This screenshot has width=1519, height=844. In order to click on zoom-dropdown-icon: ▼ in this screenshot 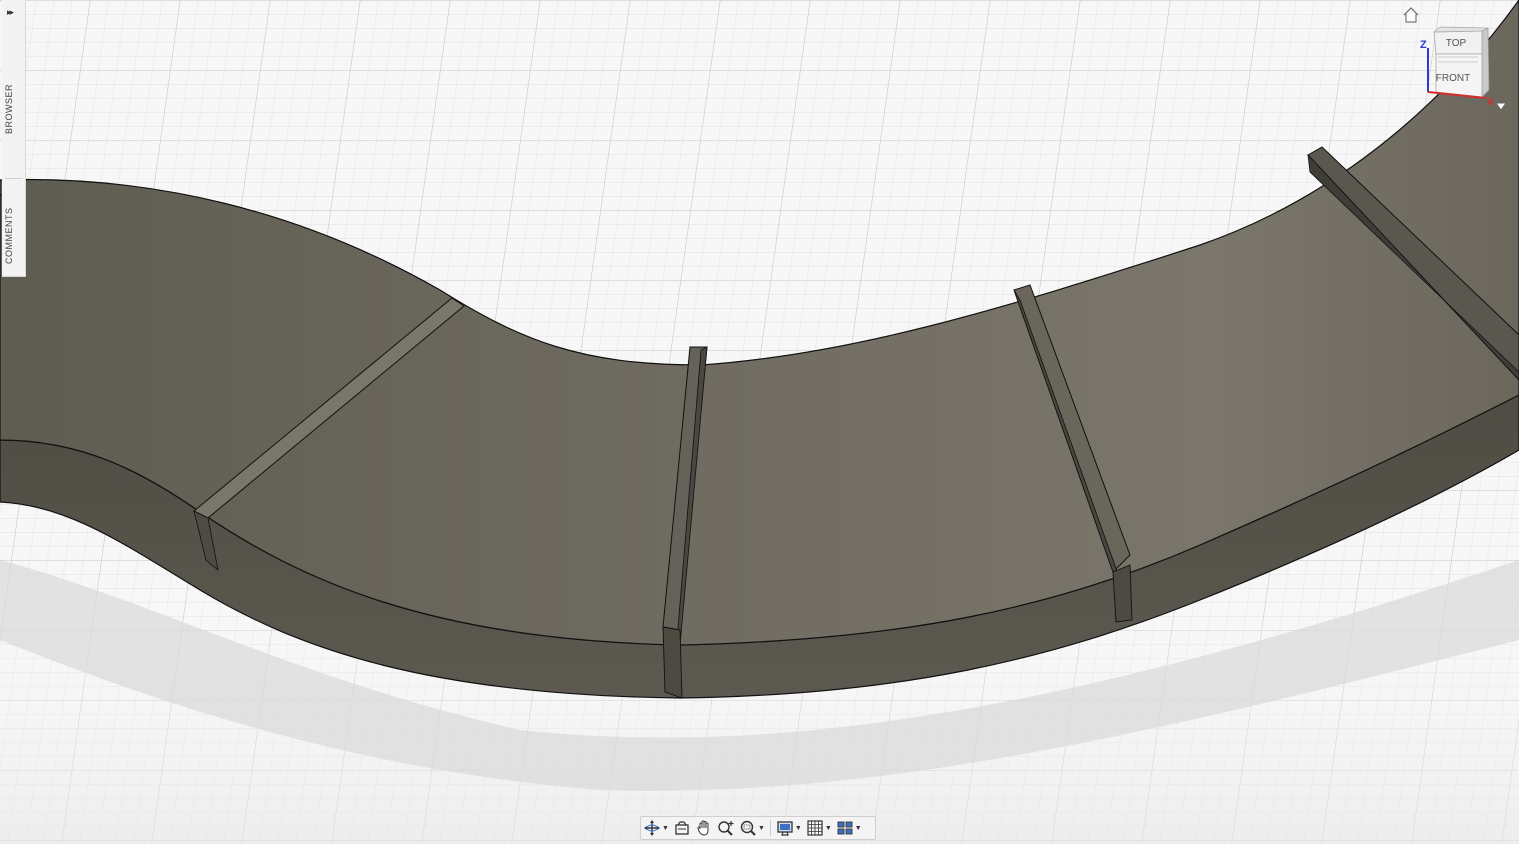, I will do `click(761, 828)`.